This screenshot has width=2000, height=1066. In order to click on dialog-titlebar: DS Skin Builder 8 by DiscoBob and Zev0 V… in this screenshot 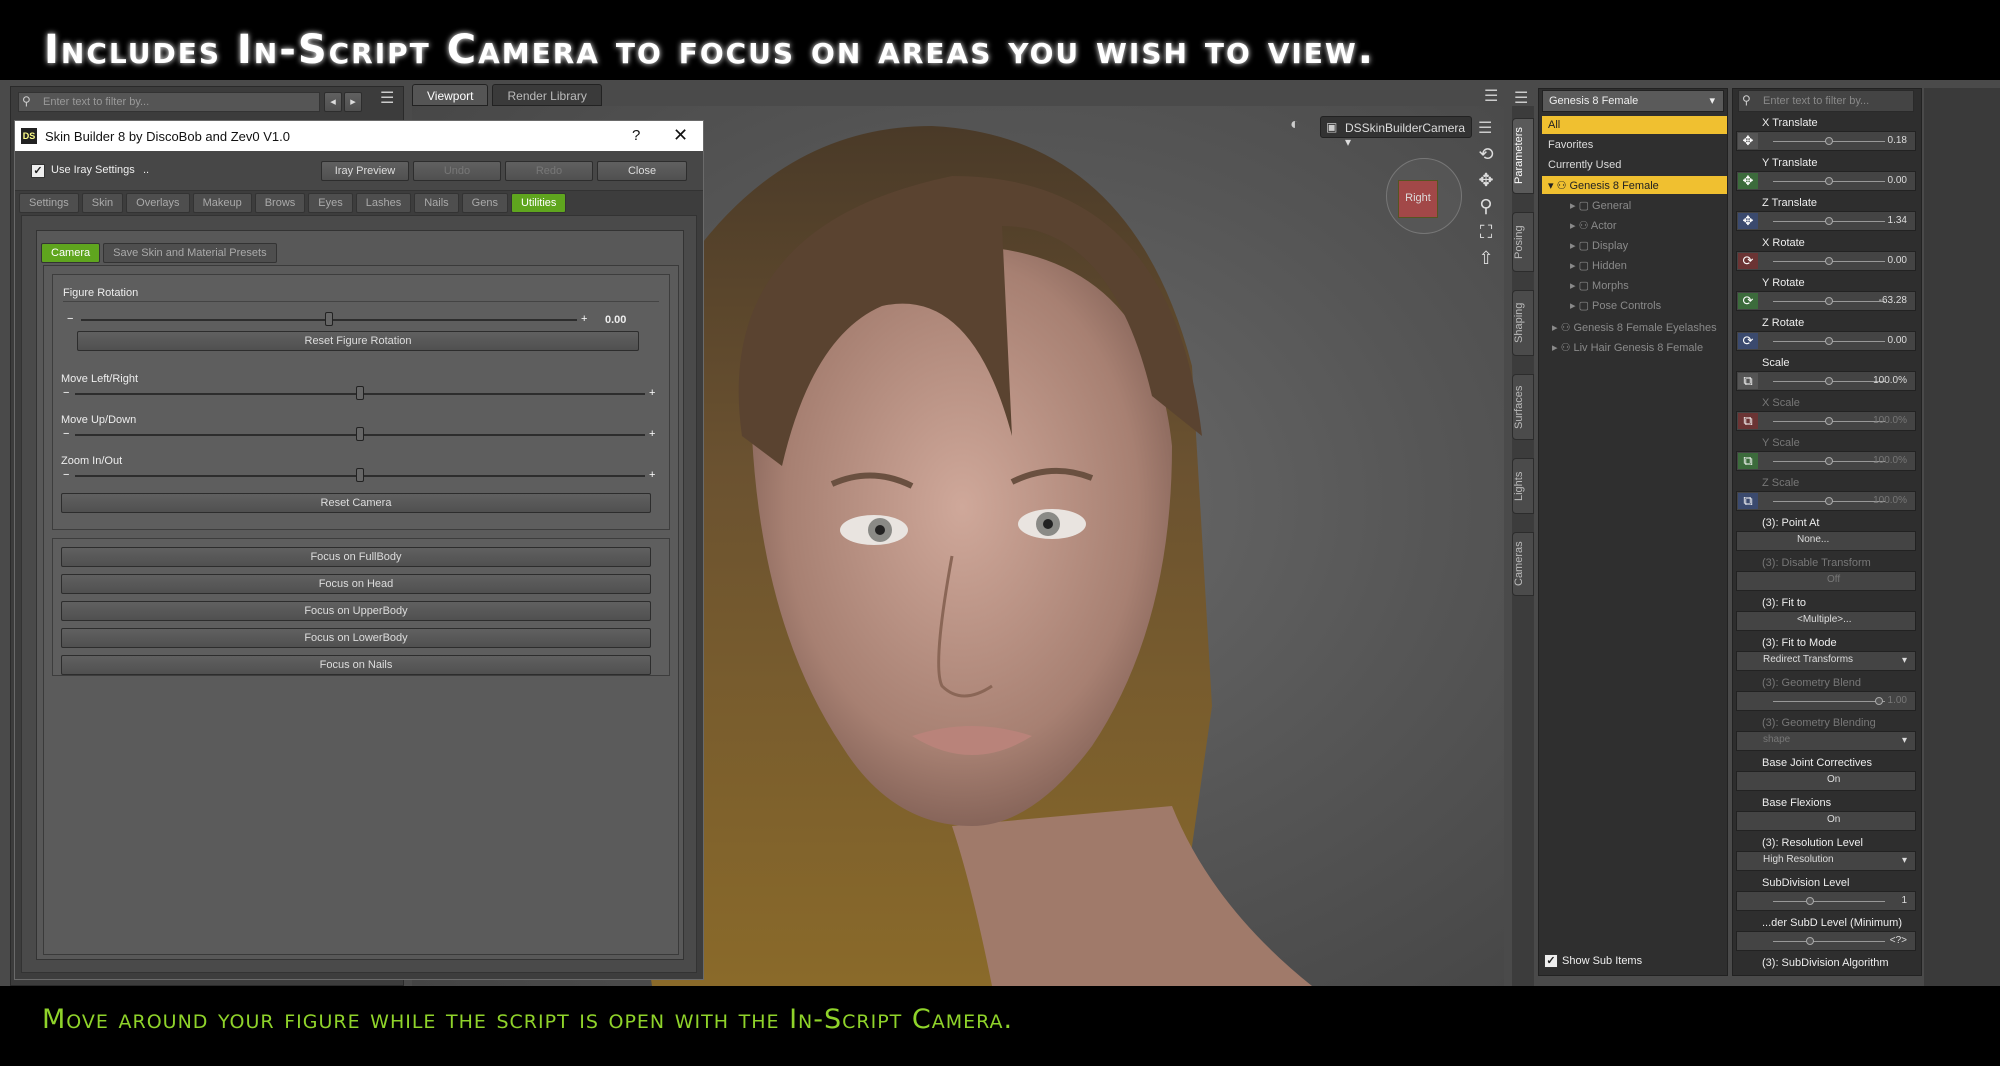, I will do `click(359, 136)`.